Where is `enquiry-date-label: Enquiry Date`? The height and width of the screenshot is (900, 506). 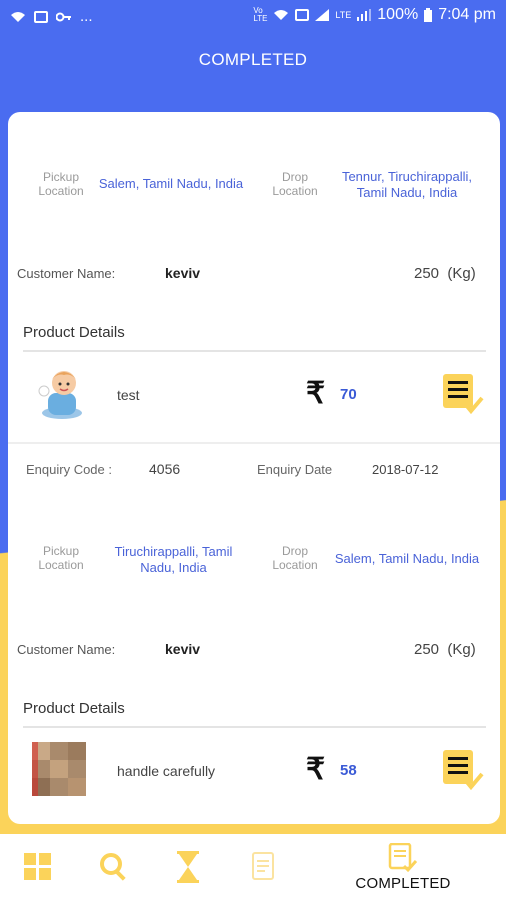
enquiry-date-label: Enquiry Date is located at coordinates (295, 469).